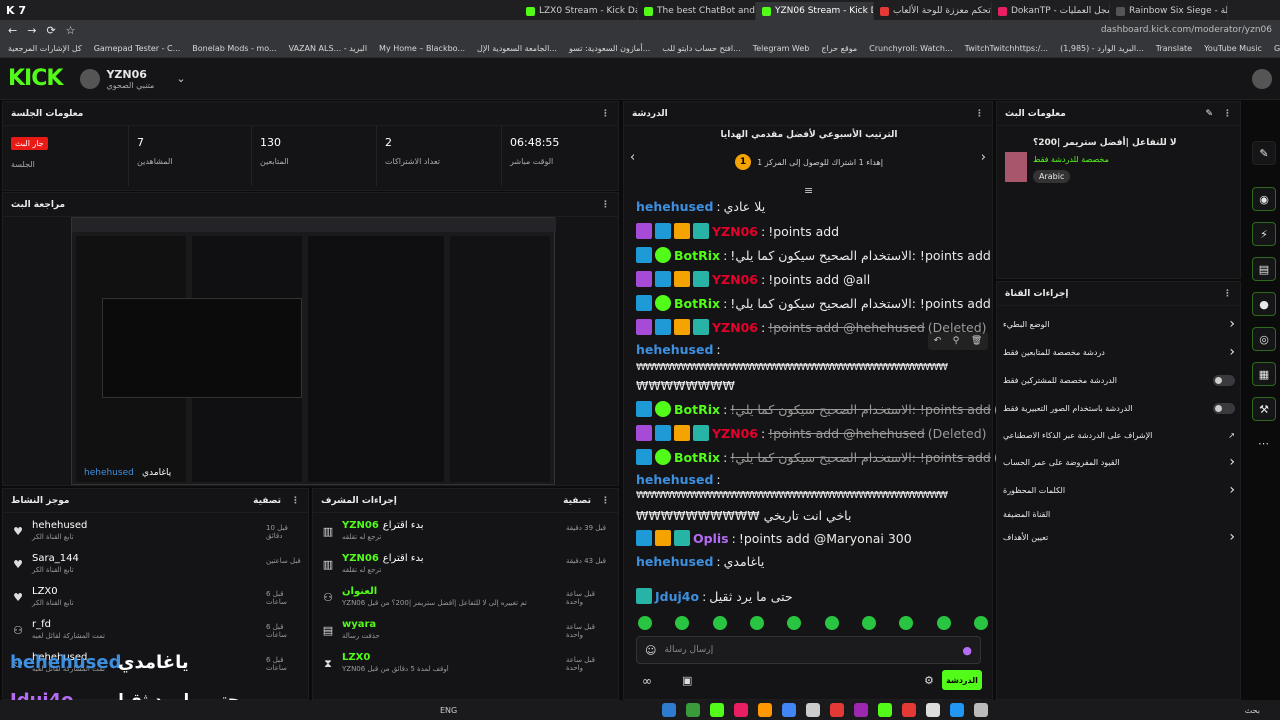  What do you see at coordinates (577, 501) in the screenshot?
I see `filter-button: تصفية` at bounding box center [577, 501].